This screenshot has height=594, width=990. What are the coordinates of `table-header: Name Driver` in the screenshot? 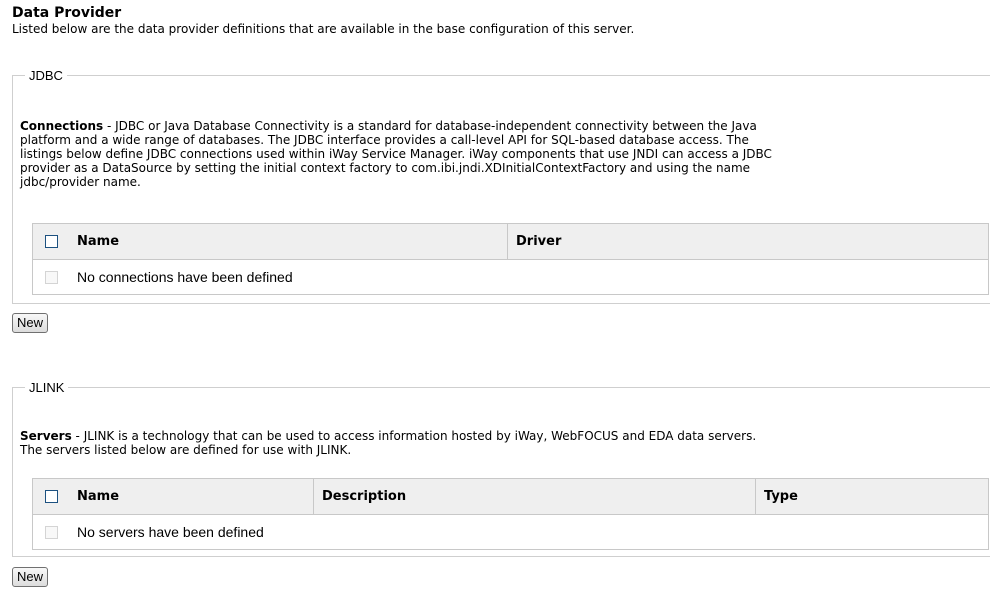 It's located at (510, 242).